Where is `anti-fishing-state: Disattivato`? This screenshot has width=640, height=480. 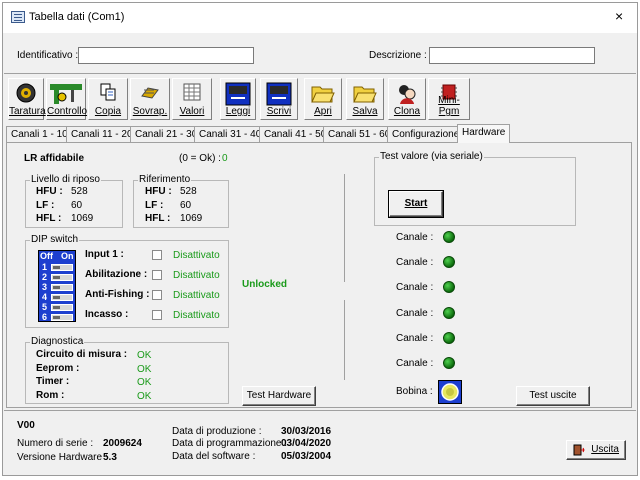 anti-fishing-state: Disattivato is located at coordinates (196, 295).